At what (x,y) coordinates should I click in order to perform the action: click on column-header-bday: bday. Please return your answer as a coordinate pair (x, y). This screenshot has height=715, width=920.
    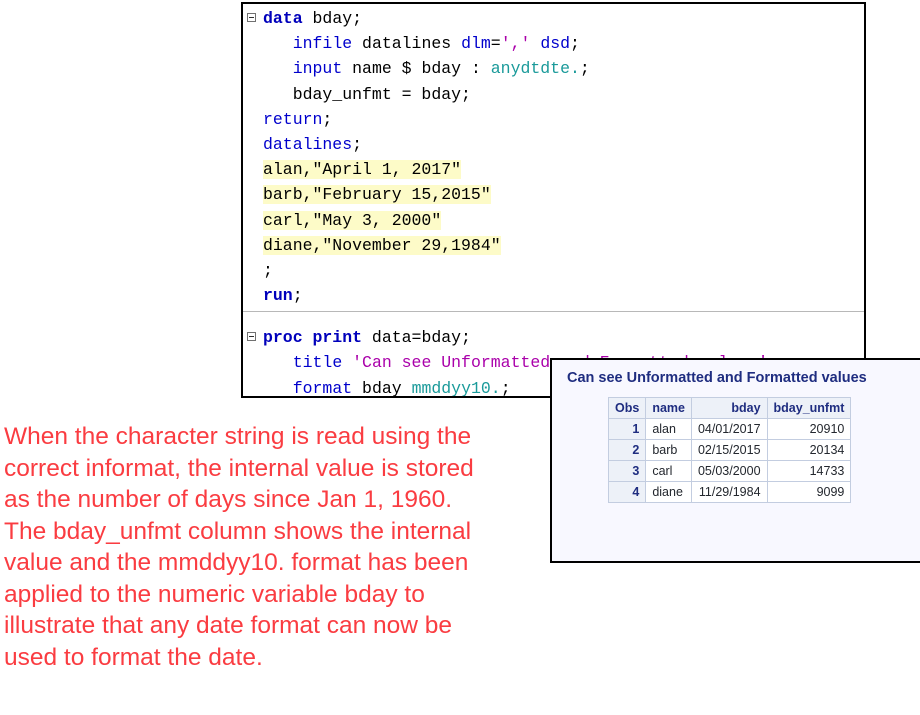
    Looking at the image, I should click on (729, 408).